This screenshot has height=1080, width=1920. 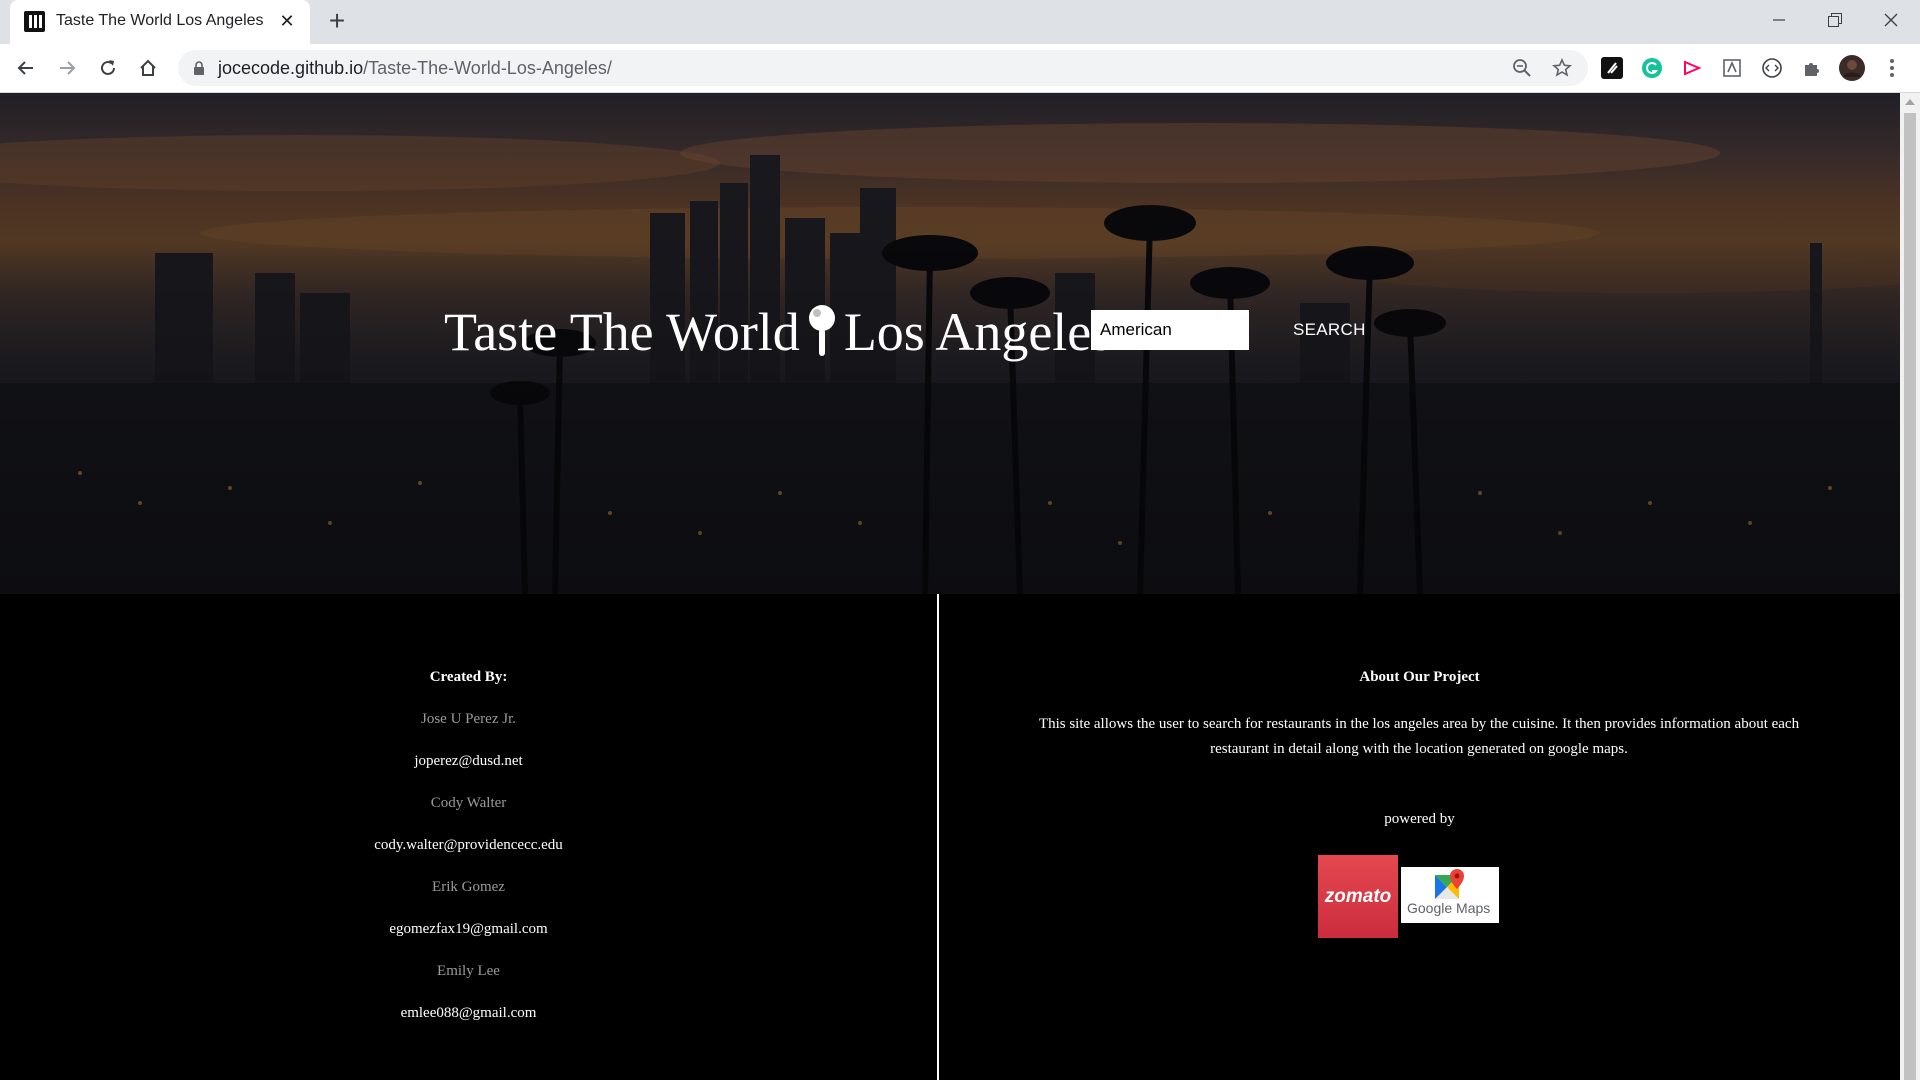 I want to click on credit-email: egomezfax19@gmail.com, so click(x=468, y=929).